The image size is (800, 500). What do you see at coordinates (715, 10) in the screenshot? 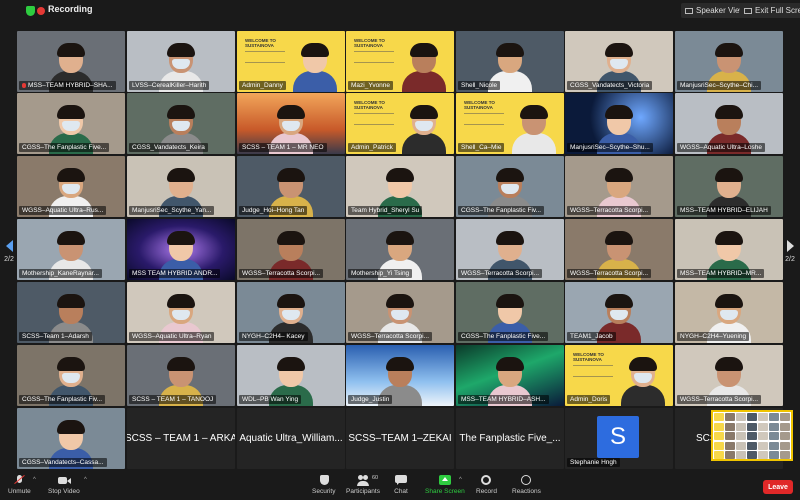
I see `speaker-view-button: Speaker View` at bounding box center [715, 10].